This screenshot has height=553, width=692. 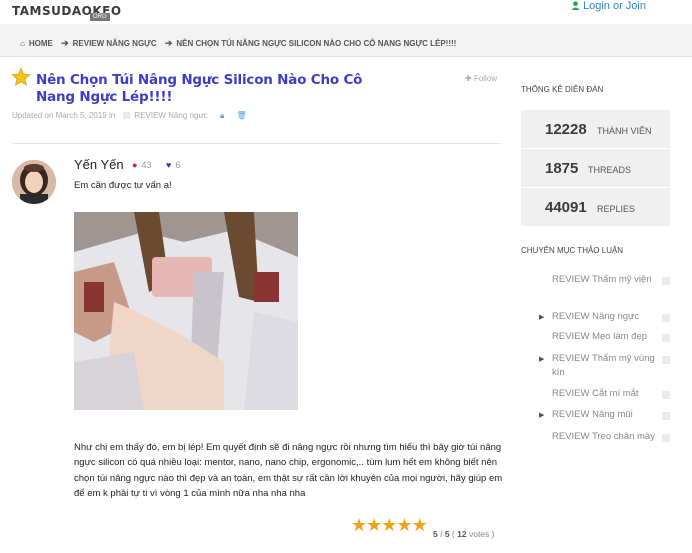 I want to click on rating-max: 5, so click(x=447, y=534).